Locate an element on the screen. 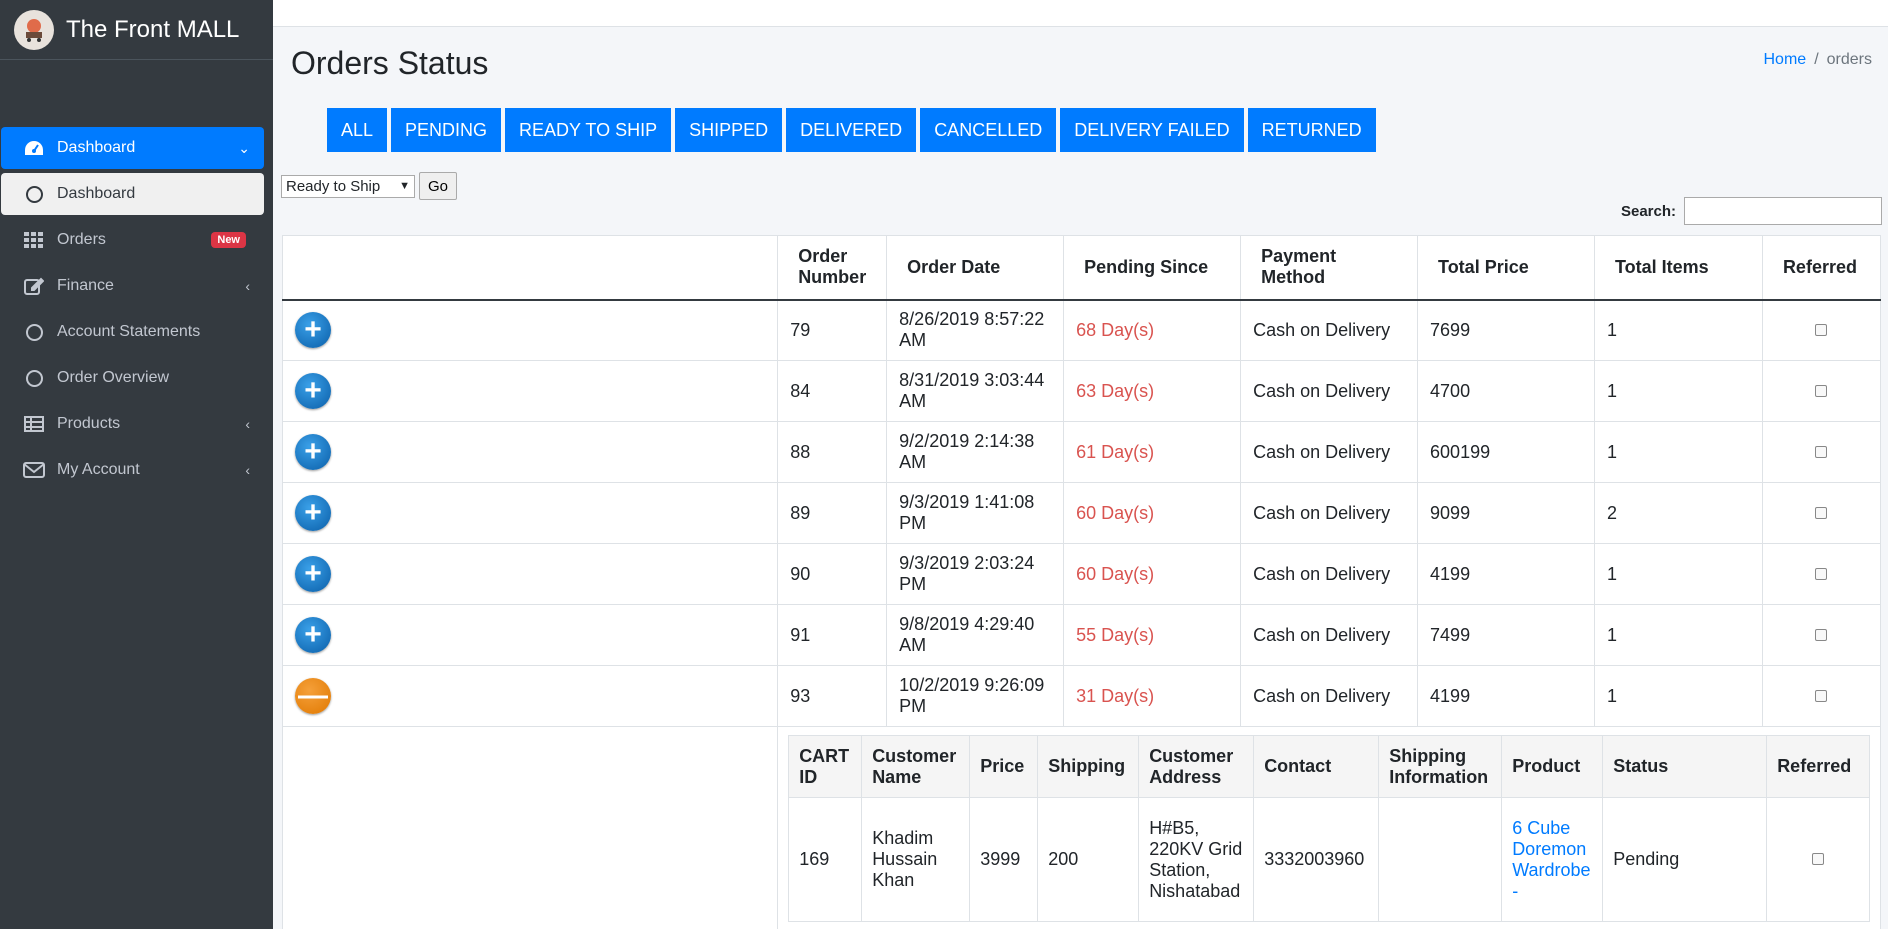  expand-cell: — is located at coordinates (530, 696).